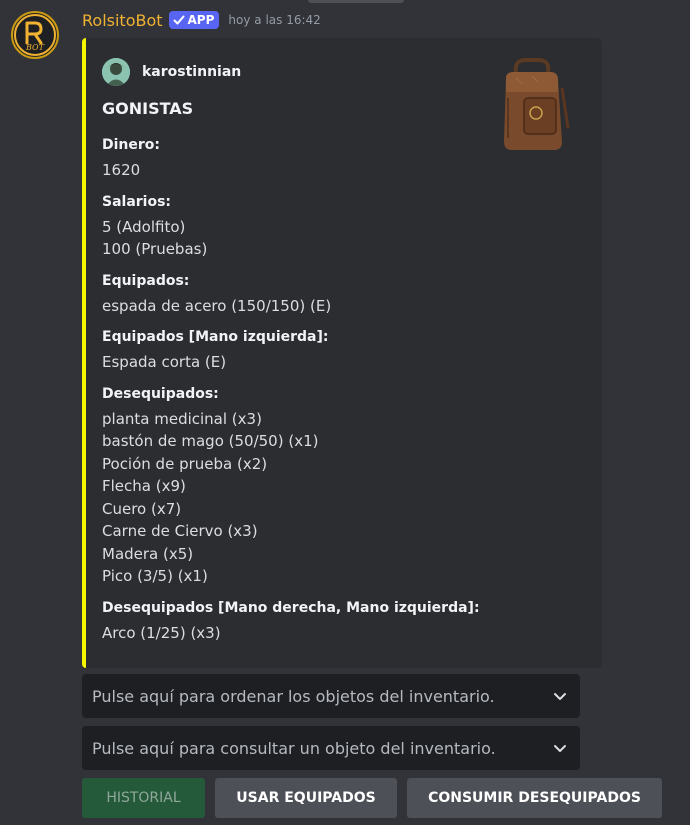 The width and height of the screenshot is (690, 825). Describe the element at coordinates (155, 249) in the screenshot. I see `field-value: 100 (Pruebas)` at that location.